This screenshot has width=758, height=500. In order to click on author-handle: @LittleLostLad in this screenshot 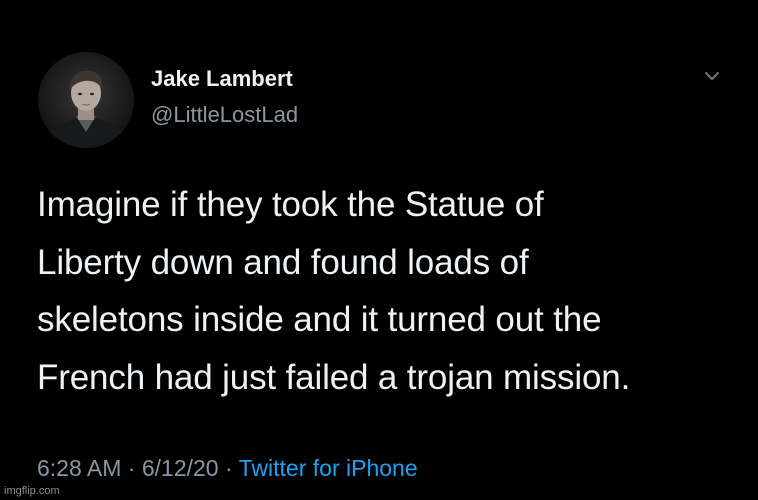, I will do `click(224, 115)`.